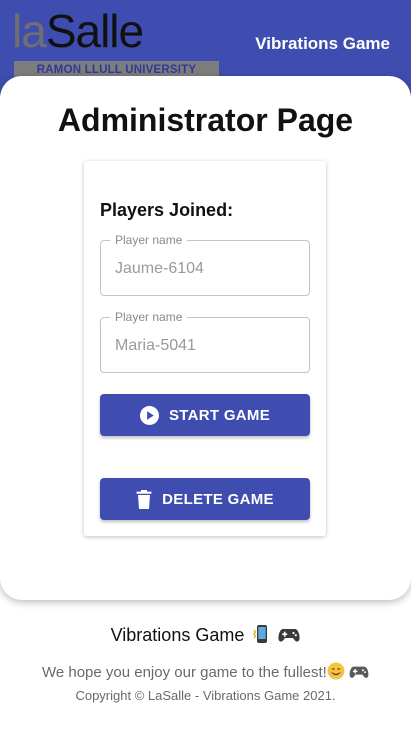 The height and width of the screenshot is (734, 411). I want to click on footer-title: Vibrations Game, so click(205, 636).